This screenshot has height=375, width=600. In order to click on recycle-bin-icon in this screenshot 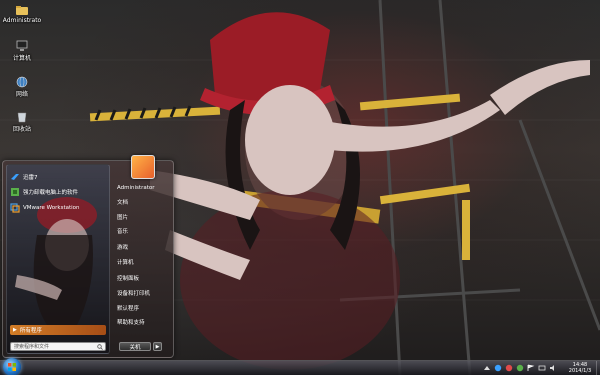, I will do `click(22, 117)`.